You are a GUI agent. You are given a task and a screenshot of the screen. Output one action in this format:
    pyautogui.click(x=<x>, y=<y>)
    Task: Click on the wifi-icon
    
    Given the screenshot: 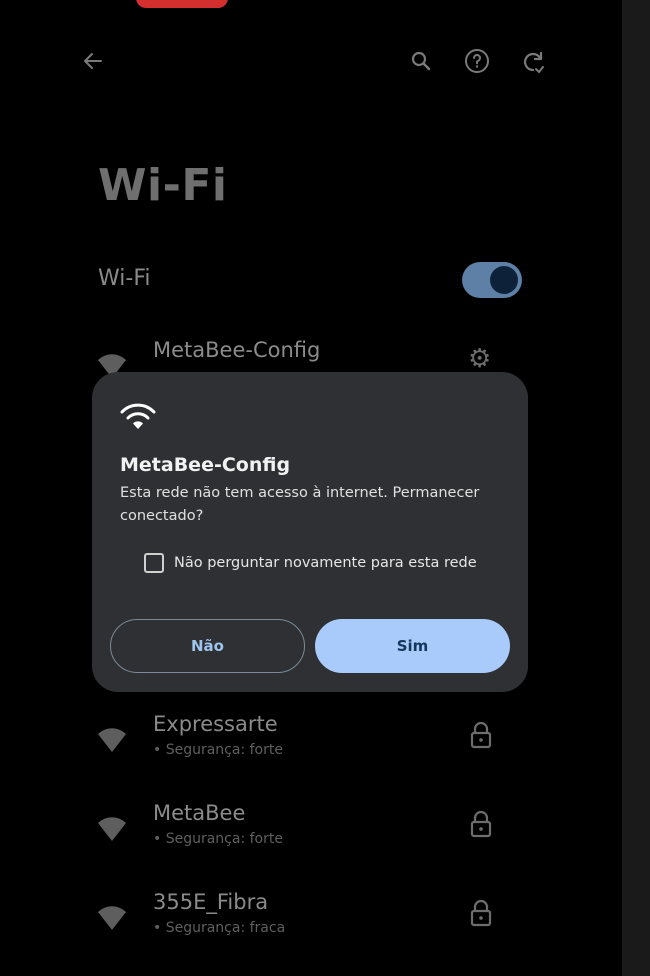 What is the action you would take?
    pyautogui.click(x=138, y=417)
    